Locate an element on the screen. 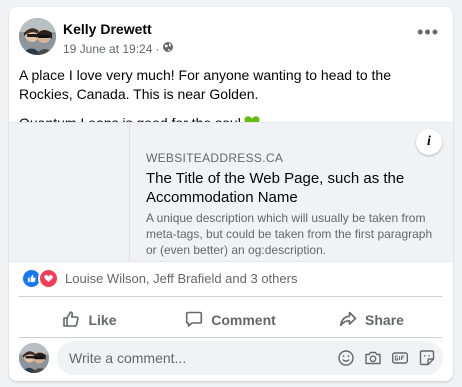 The width and height of the screenshot is (462, 387). gif-icon is located at coordinates (400, 358).